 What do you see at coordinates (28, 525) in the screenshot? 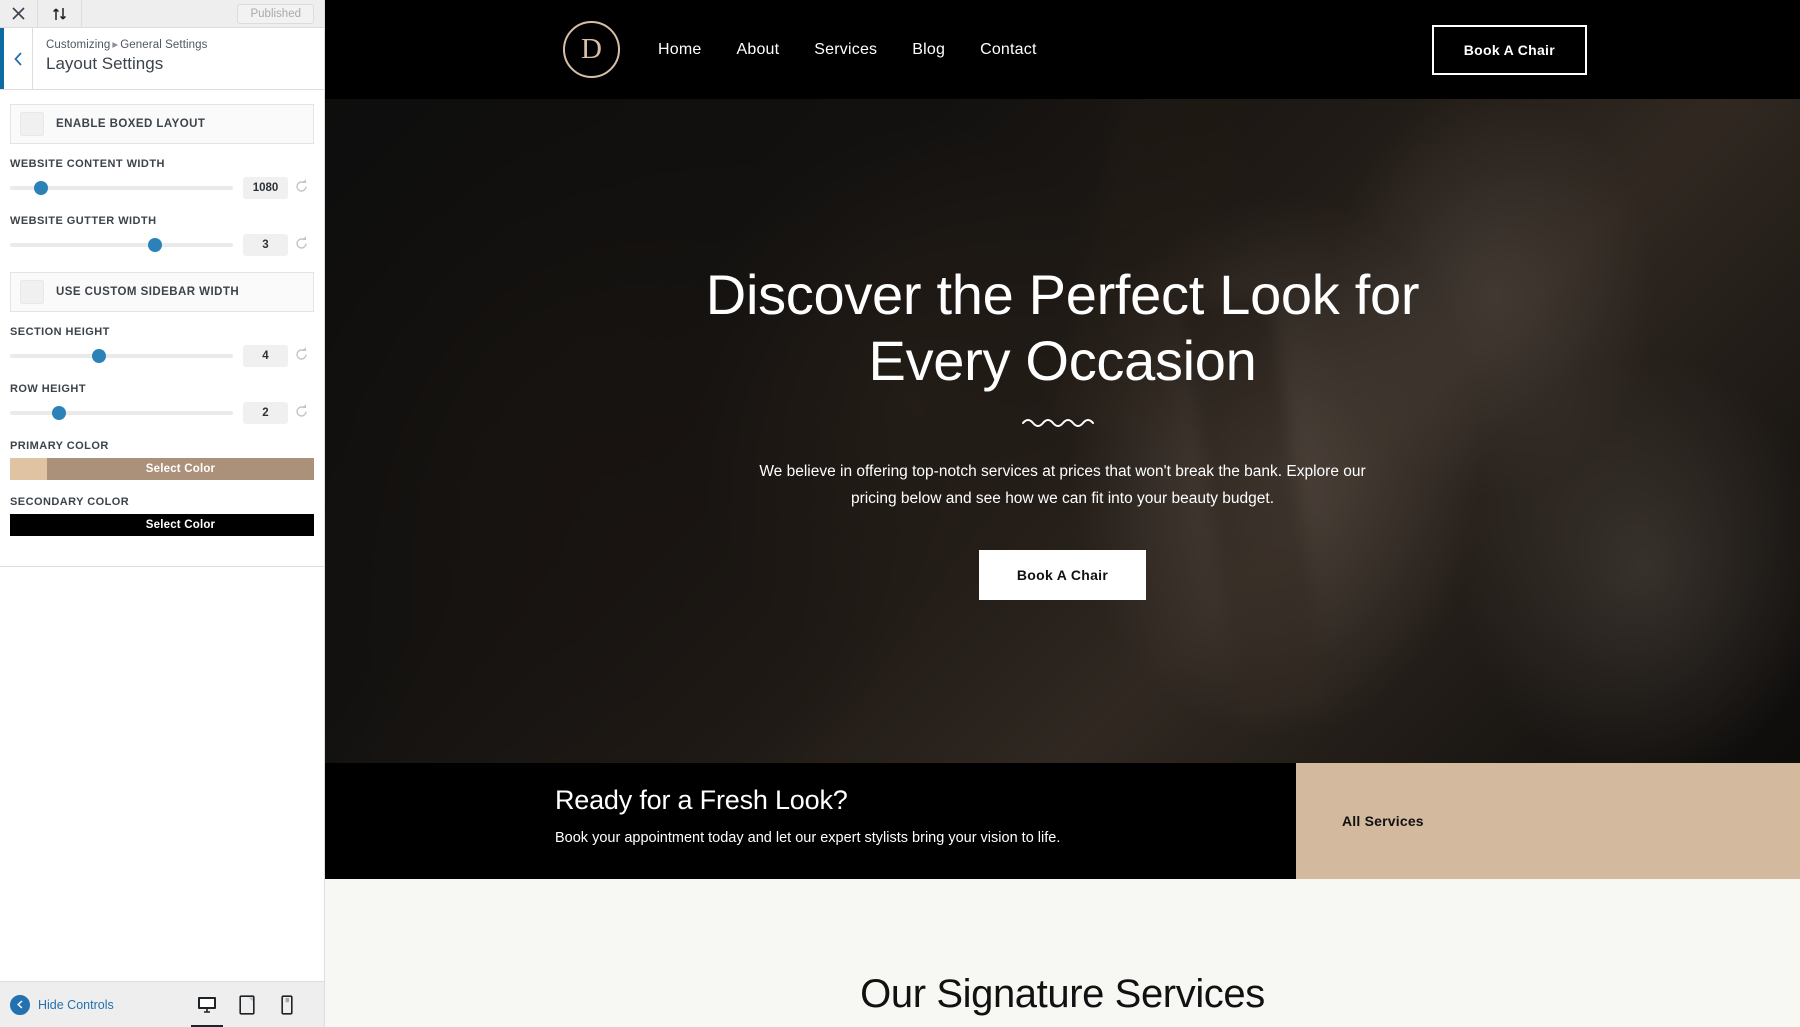
I see `secondary-color-swatch` at bounding box center [28, 525].